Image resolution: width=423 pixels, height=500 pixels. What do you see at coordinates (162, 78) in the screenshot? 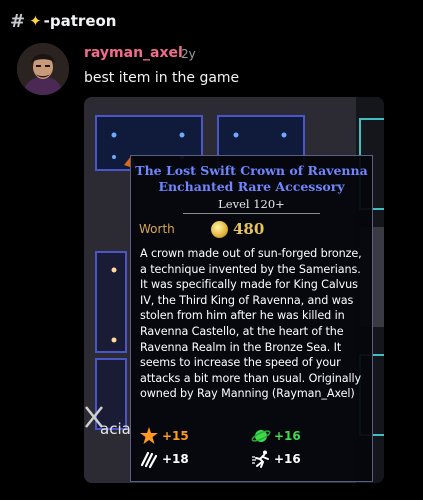
I see `message-text: best item in the game` at bounding box center [162, 78].